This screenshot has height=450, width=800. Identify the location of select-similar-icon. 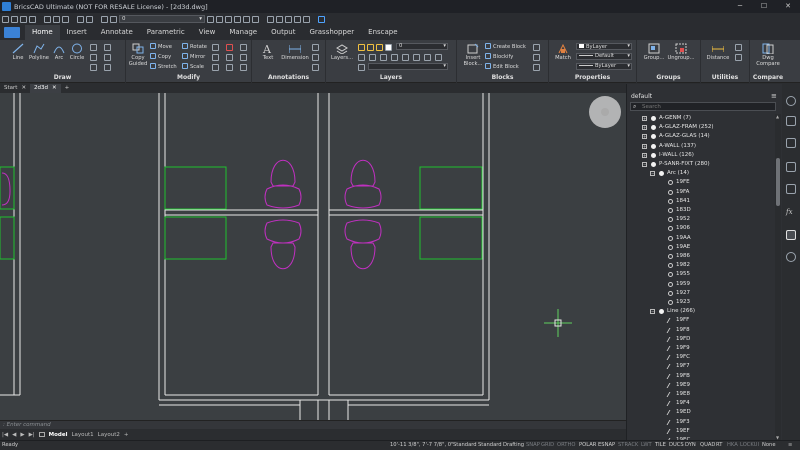
(237, 19).